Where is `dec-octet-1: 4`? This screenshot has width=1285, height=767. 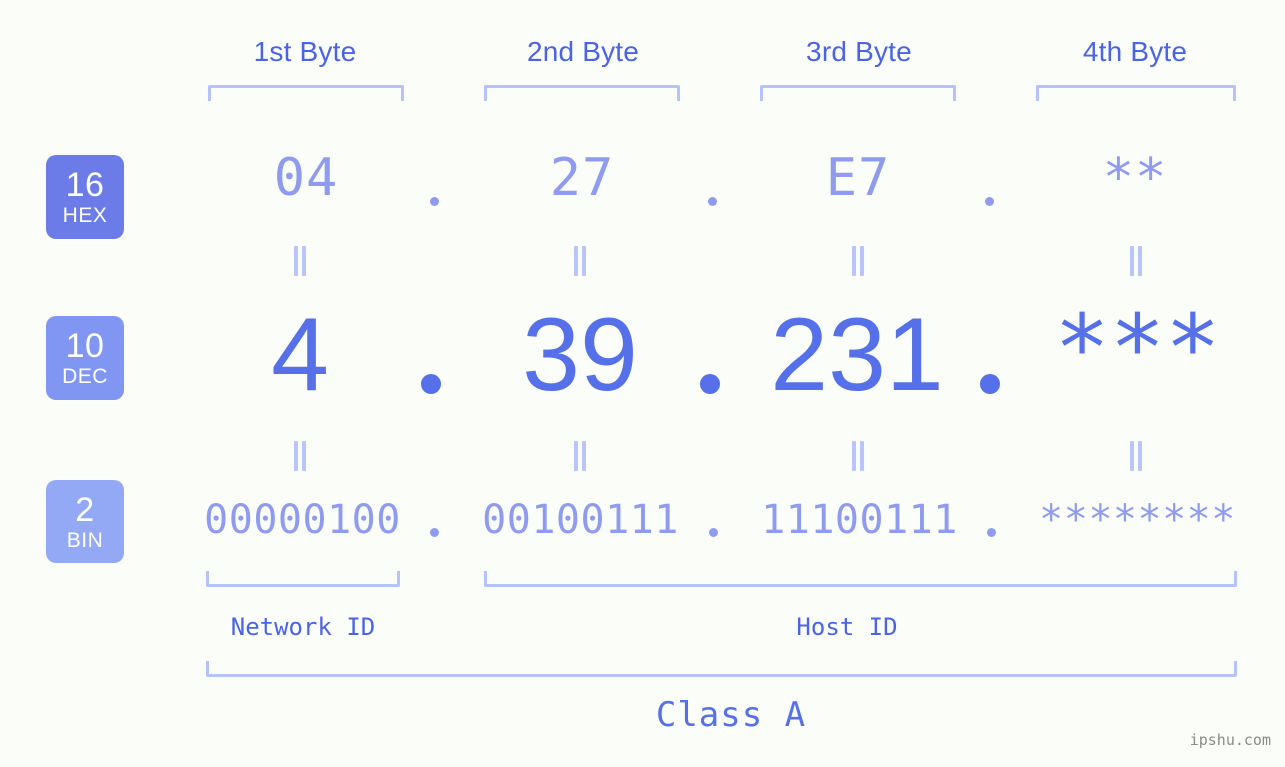 dec-octet-1: 4 is located at coordinates (300, 355).